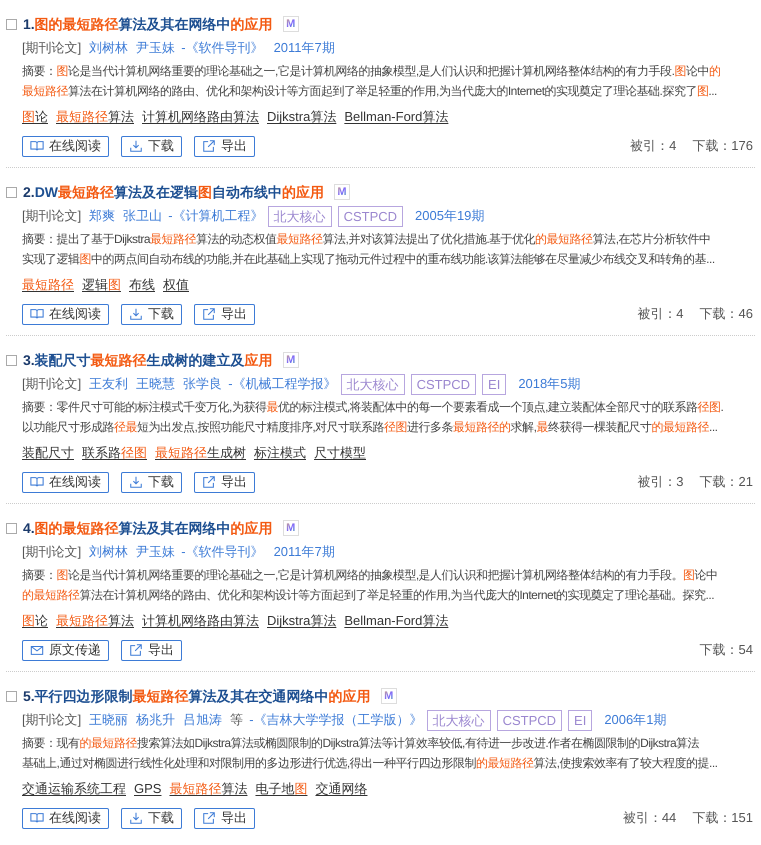 The image size is (761, 845). What do you see at coordinates (37, 314) in the screenshot?
I see `book-icon` at bounding box center [37, 314].